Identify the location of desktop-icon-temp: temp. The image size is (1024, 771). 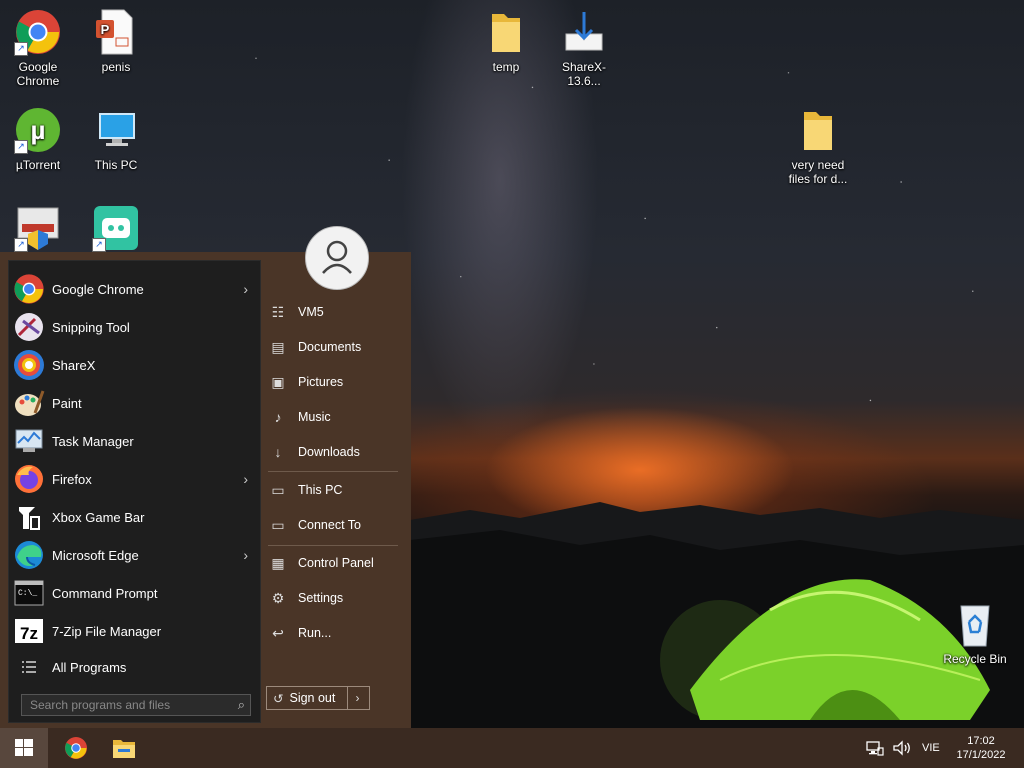
(506, 41).